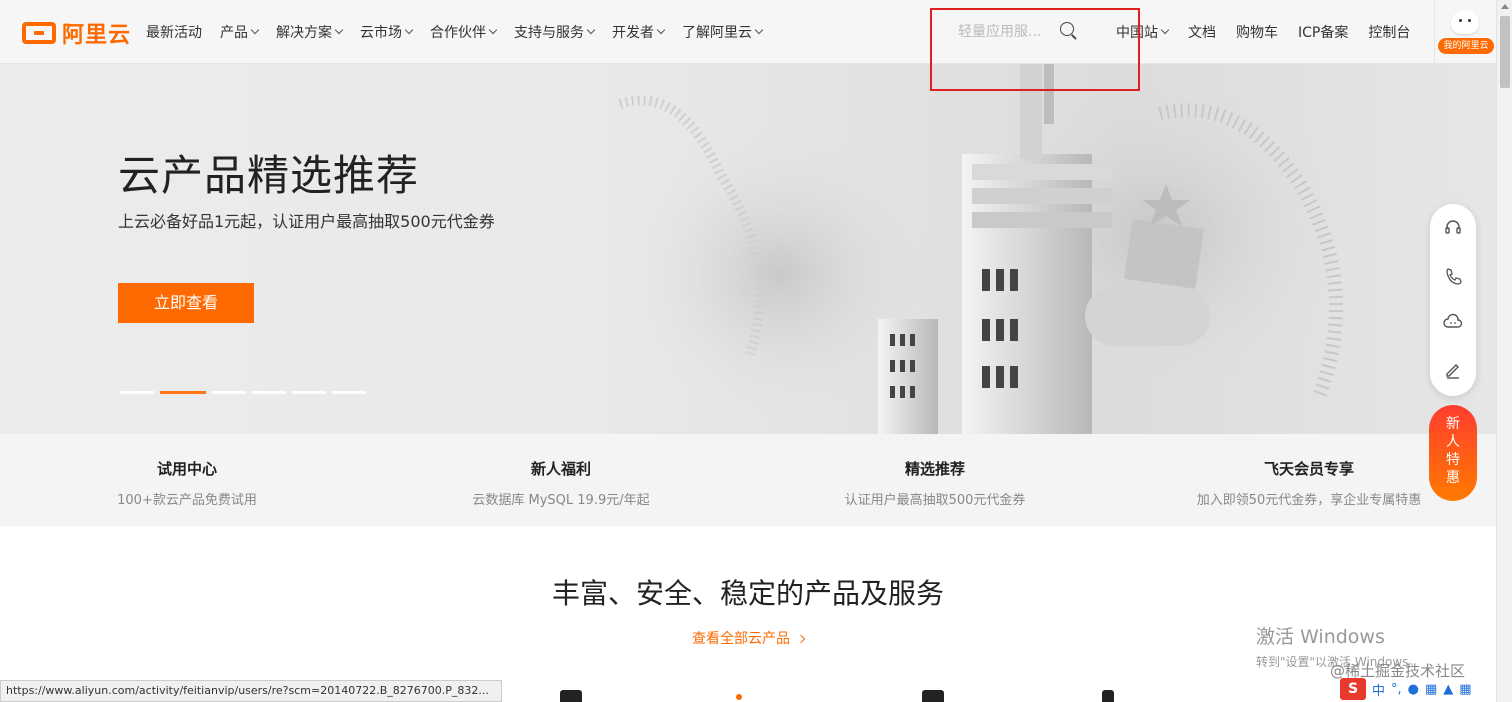  I want to click on sogou-ime-icon: S, so click(1353, 689).